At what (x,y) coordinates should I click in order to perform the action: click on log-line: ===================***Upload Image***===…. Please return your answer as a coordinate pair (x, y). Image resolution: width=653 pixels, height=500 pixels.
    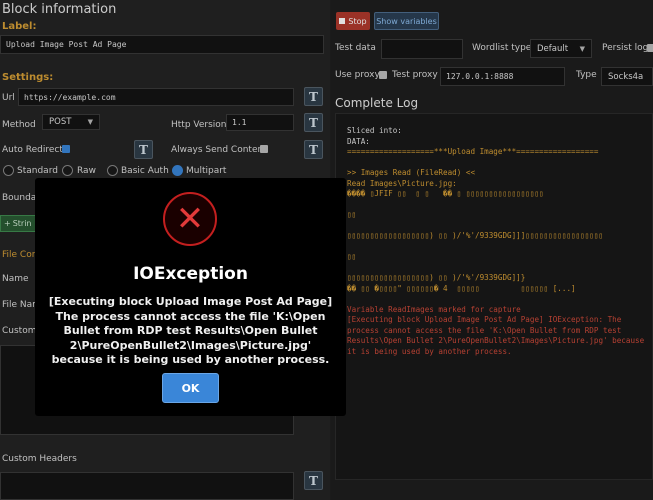
    Looking at the image, I should click on (473, 151).